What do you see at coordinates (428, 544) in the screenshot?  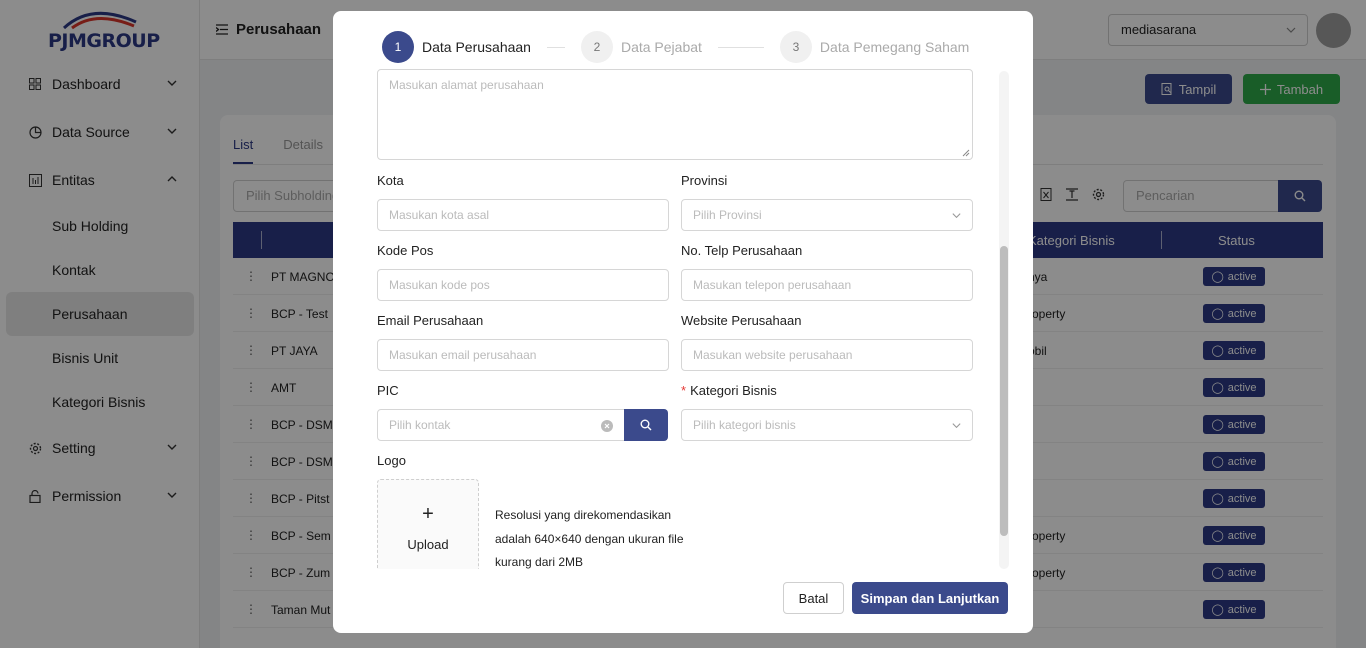 I see `upload-label: Upload` at bounding box center [428, 544].